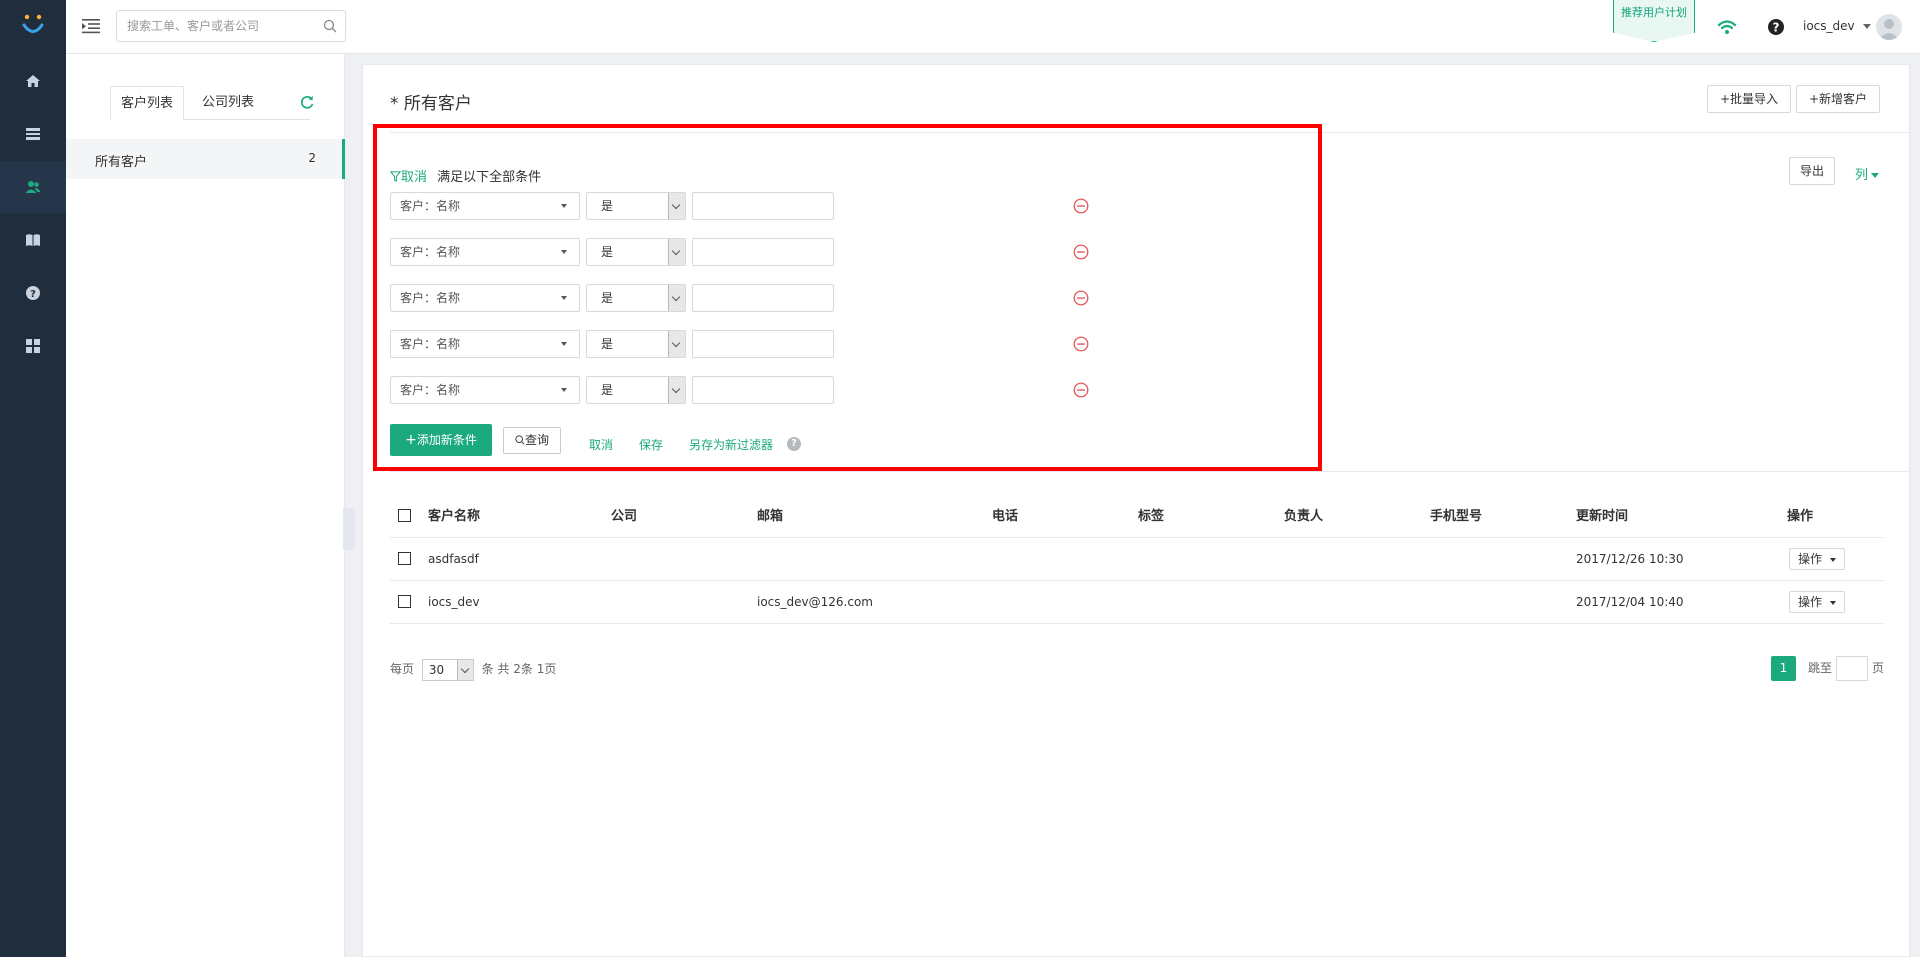  Describe the element at coordinates (601, 444) in the screenshot. I see `cancel-link: 取消` at that location.